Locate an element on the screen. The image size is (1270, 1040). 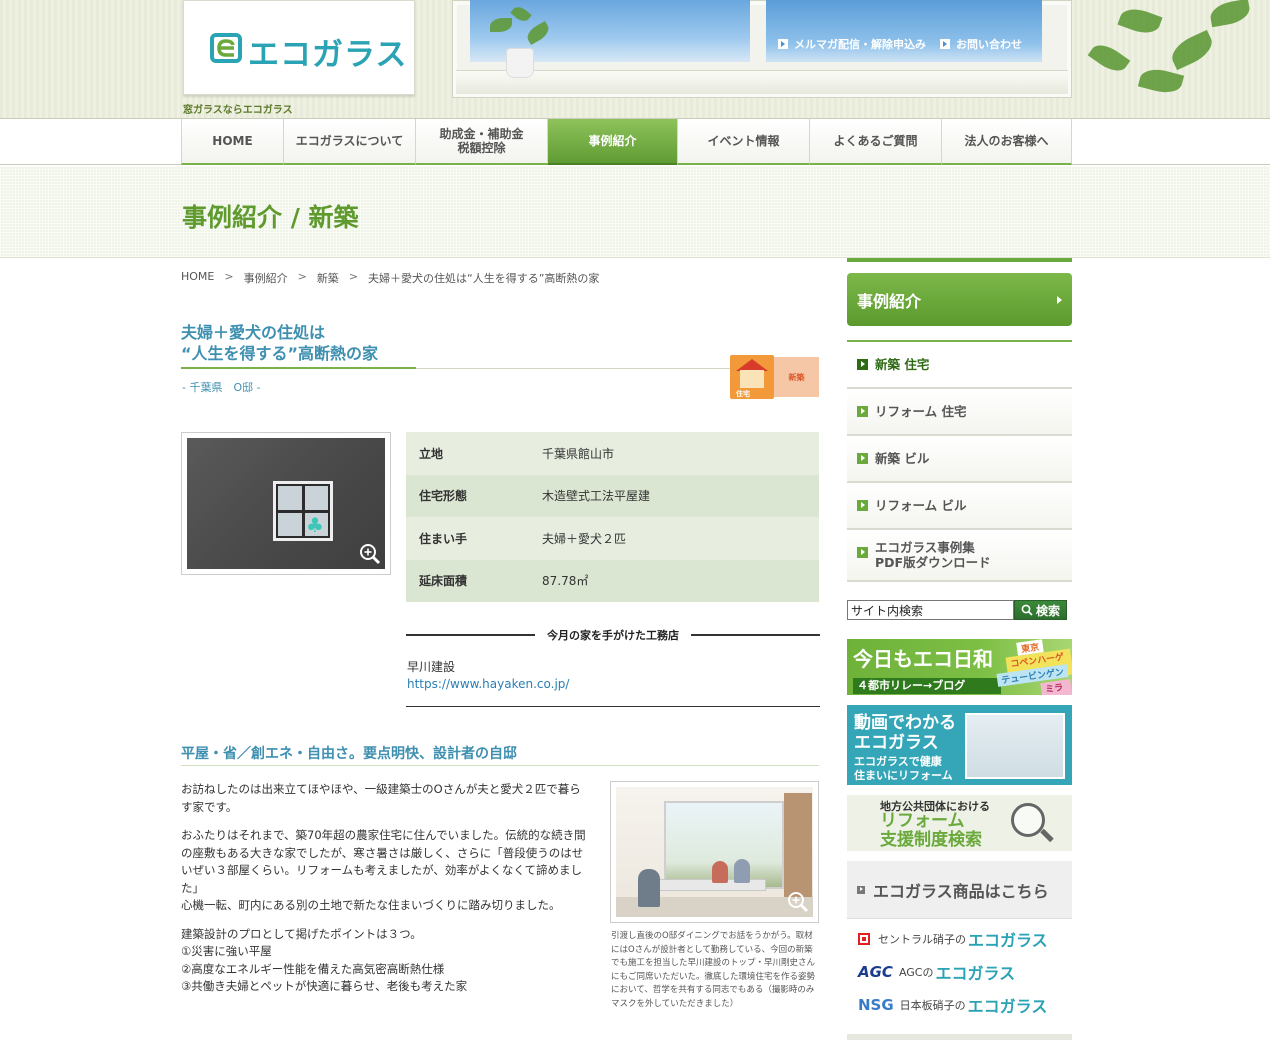
builder-heading: 今月の家を手がけた工務店 is located at coordinates (613, 635).